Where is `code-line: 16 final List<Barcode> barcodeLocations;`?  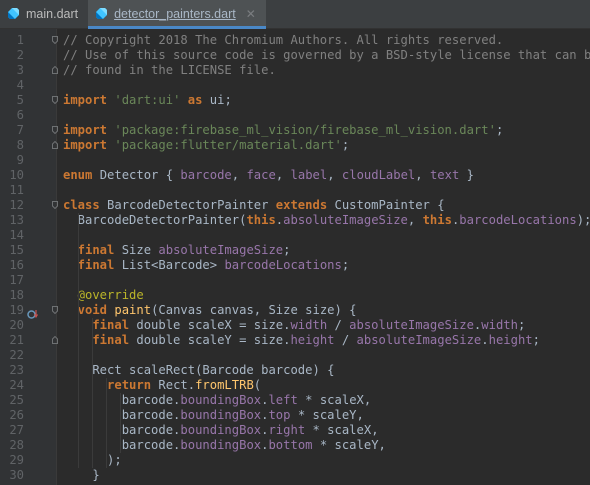
code-line: 16 final List<Barcode> barcodeLocations; is located at coordinates (295, 265).